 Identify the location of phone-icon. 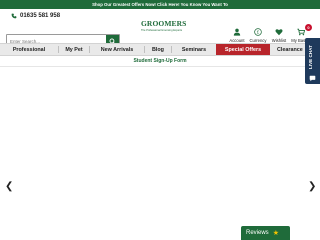
(14, 16).